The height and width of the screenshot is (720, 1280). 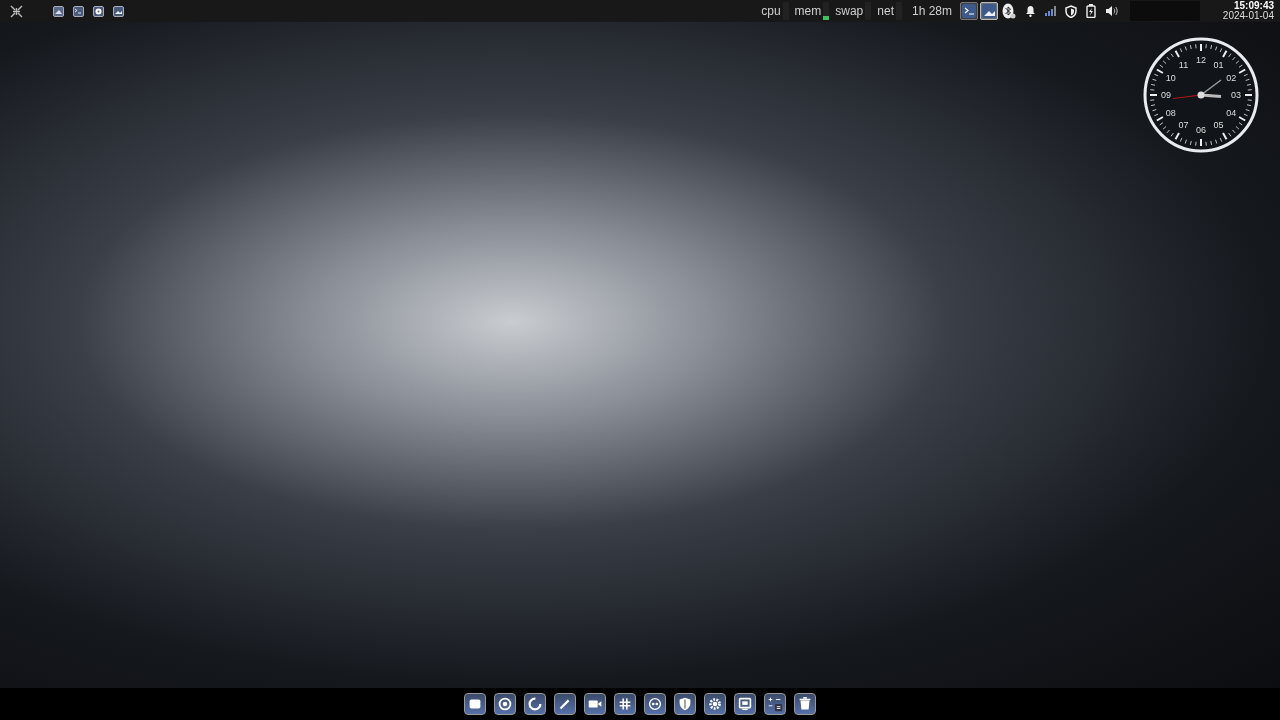 I want to click on clock-numeral: 12, so click(x=1201, y=60).